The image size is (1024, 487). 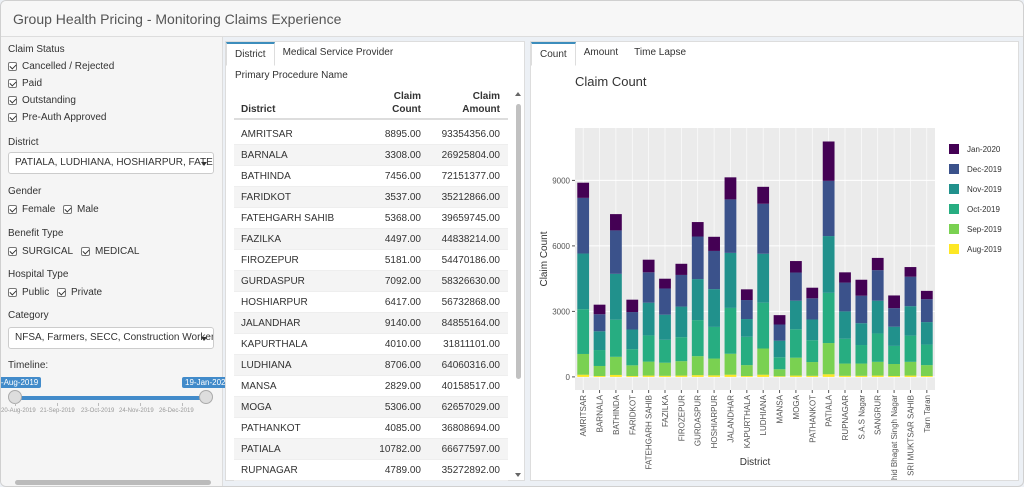 I want to click on table-row: MOGA 5306.00 62657029.00, so click(x=371, y=407).